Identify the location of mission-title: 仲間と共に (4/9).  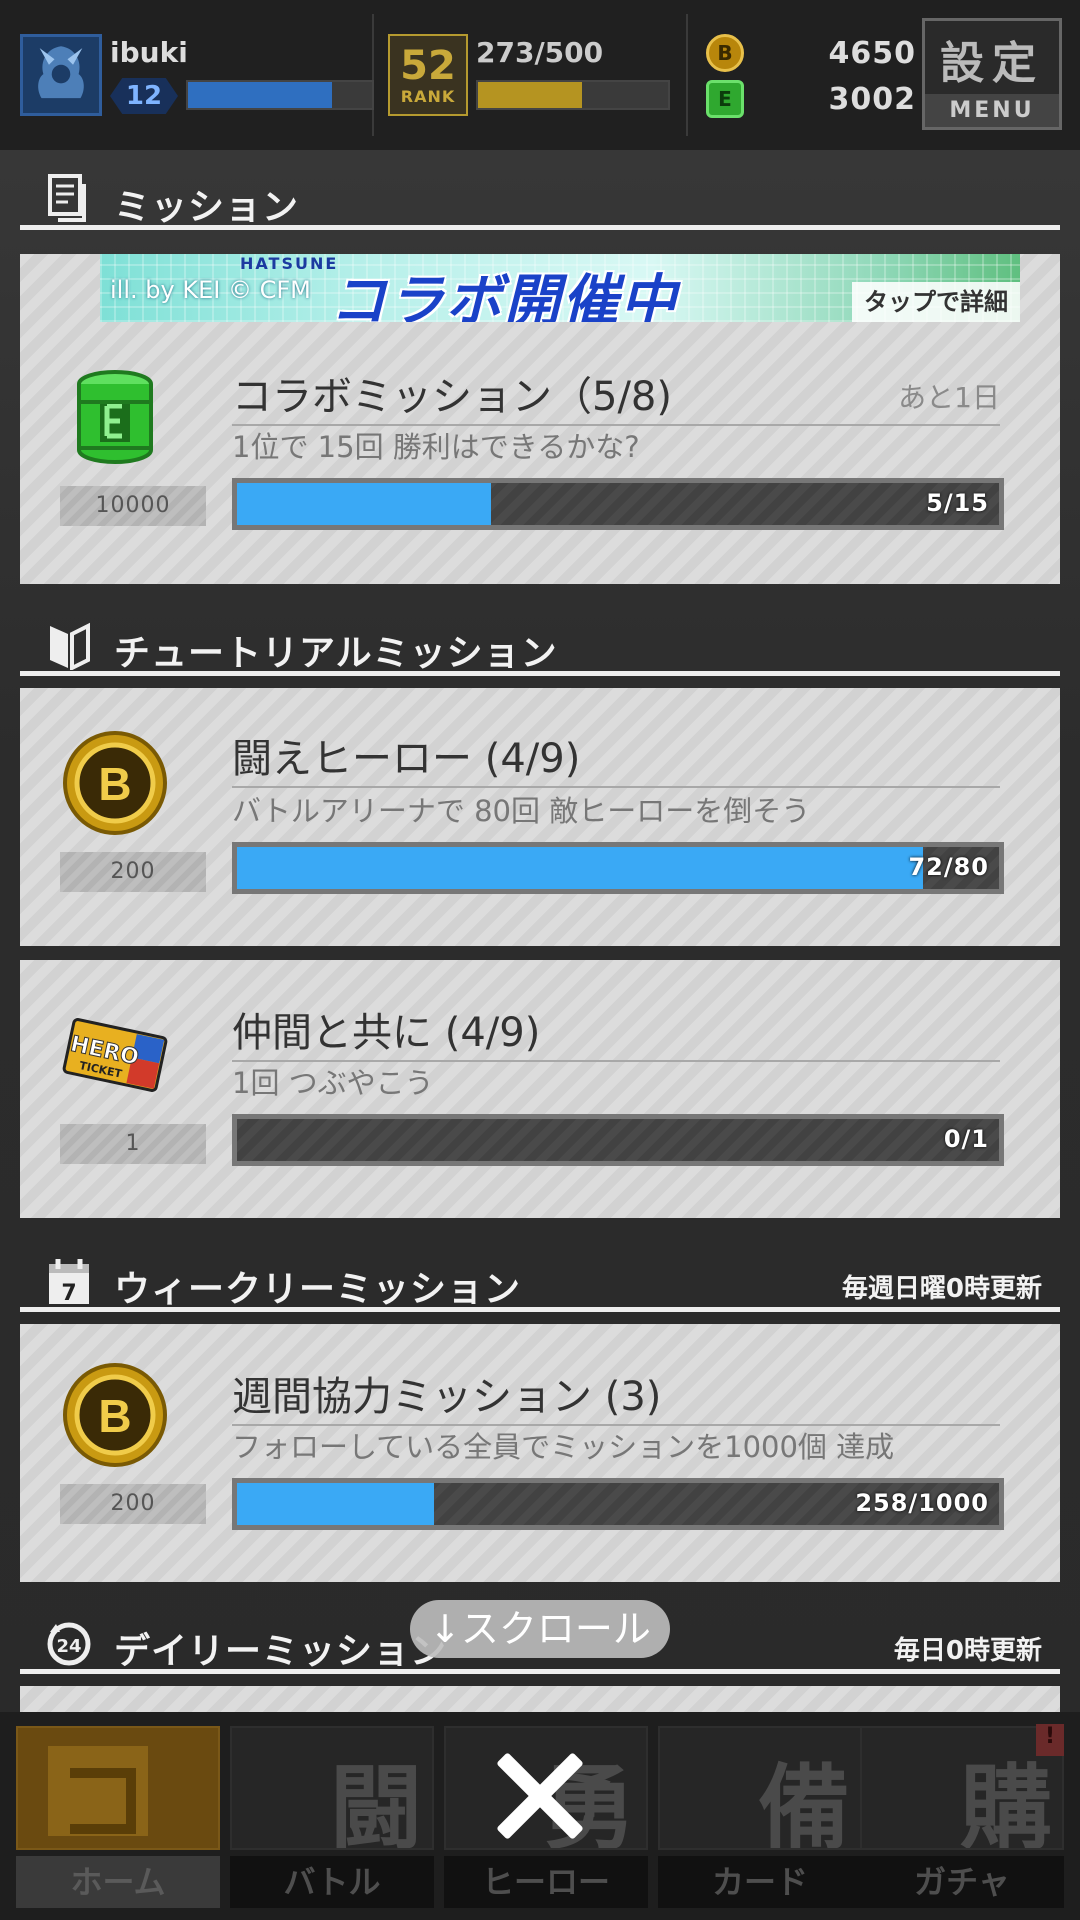
(616, 1031).